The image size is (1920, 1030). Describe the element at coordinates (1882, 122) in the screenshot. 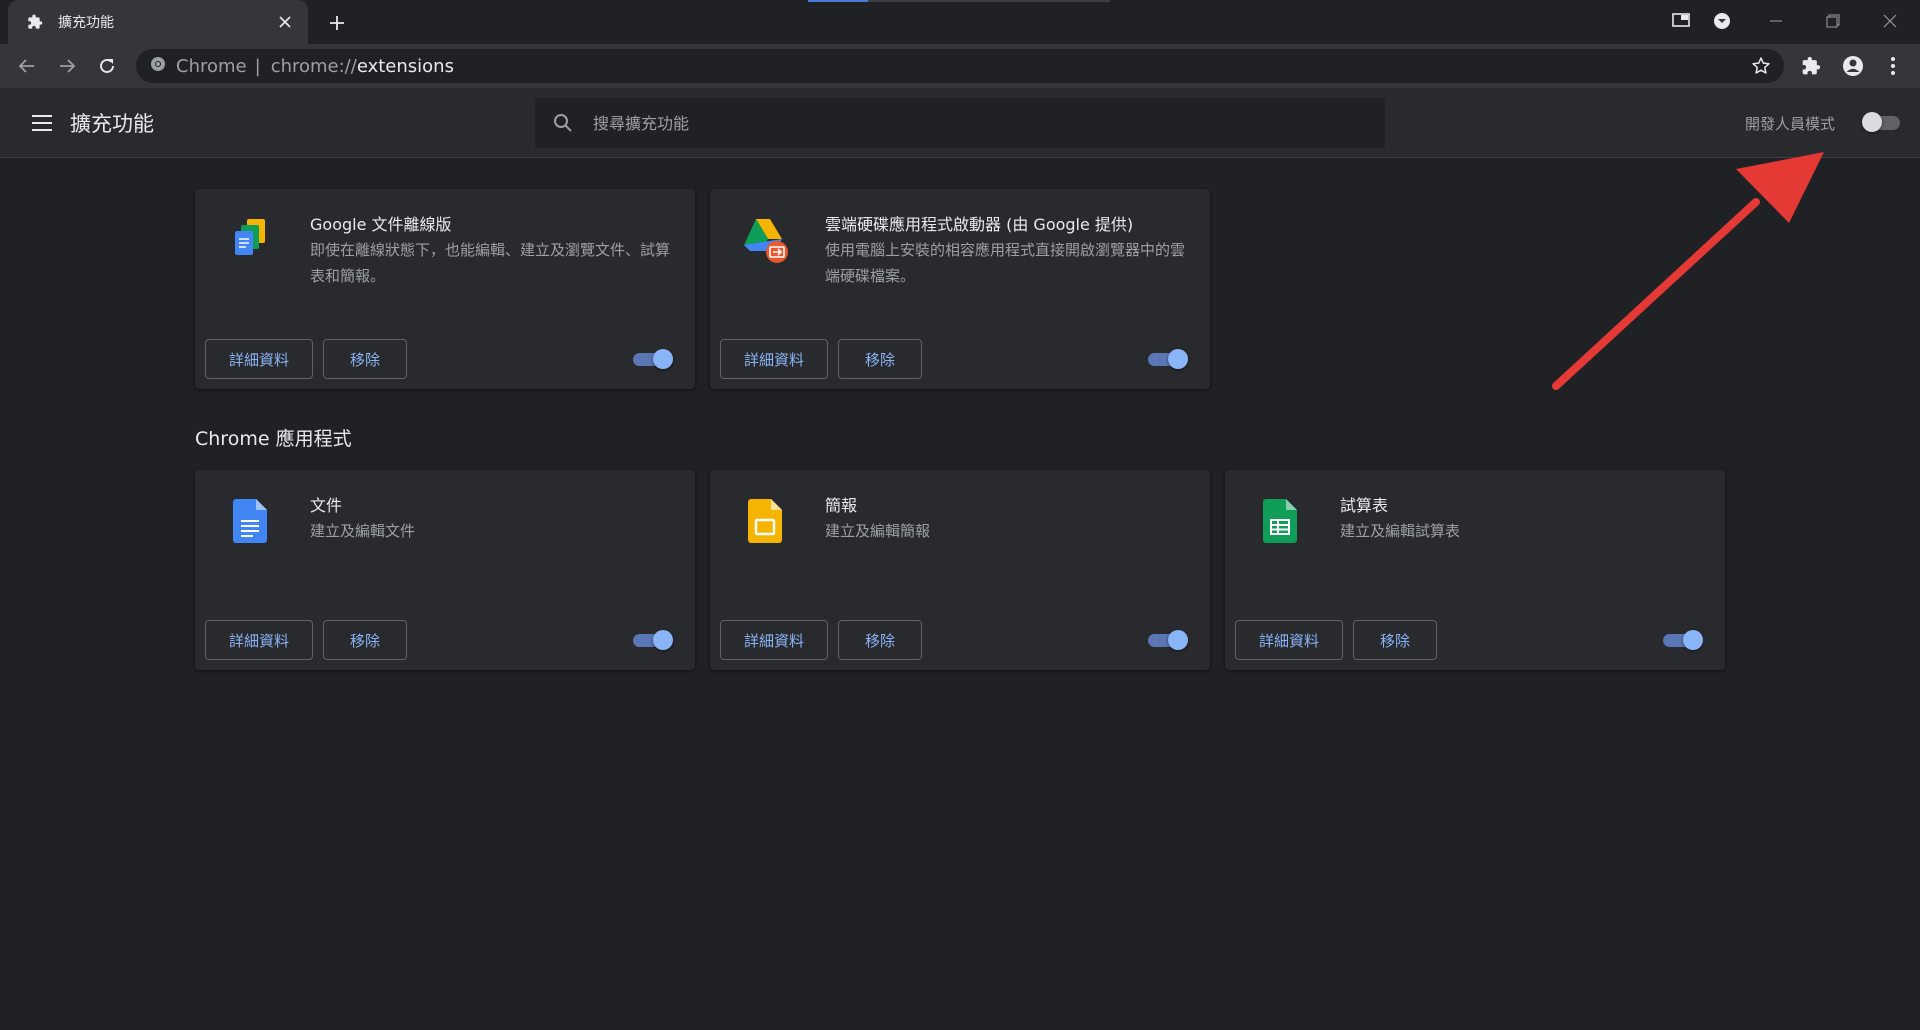

I see `developer-mode-toggle` at that location.